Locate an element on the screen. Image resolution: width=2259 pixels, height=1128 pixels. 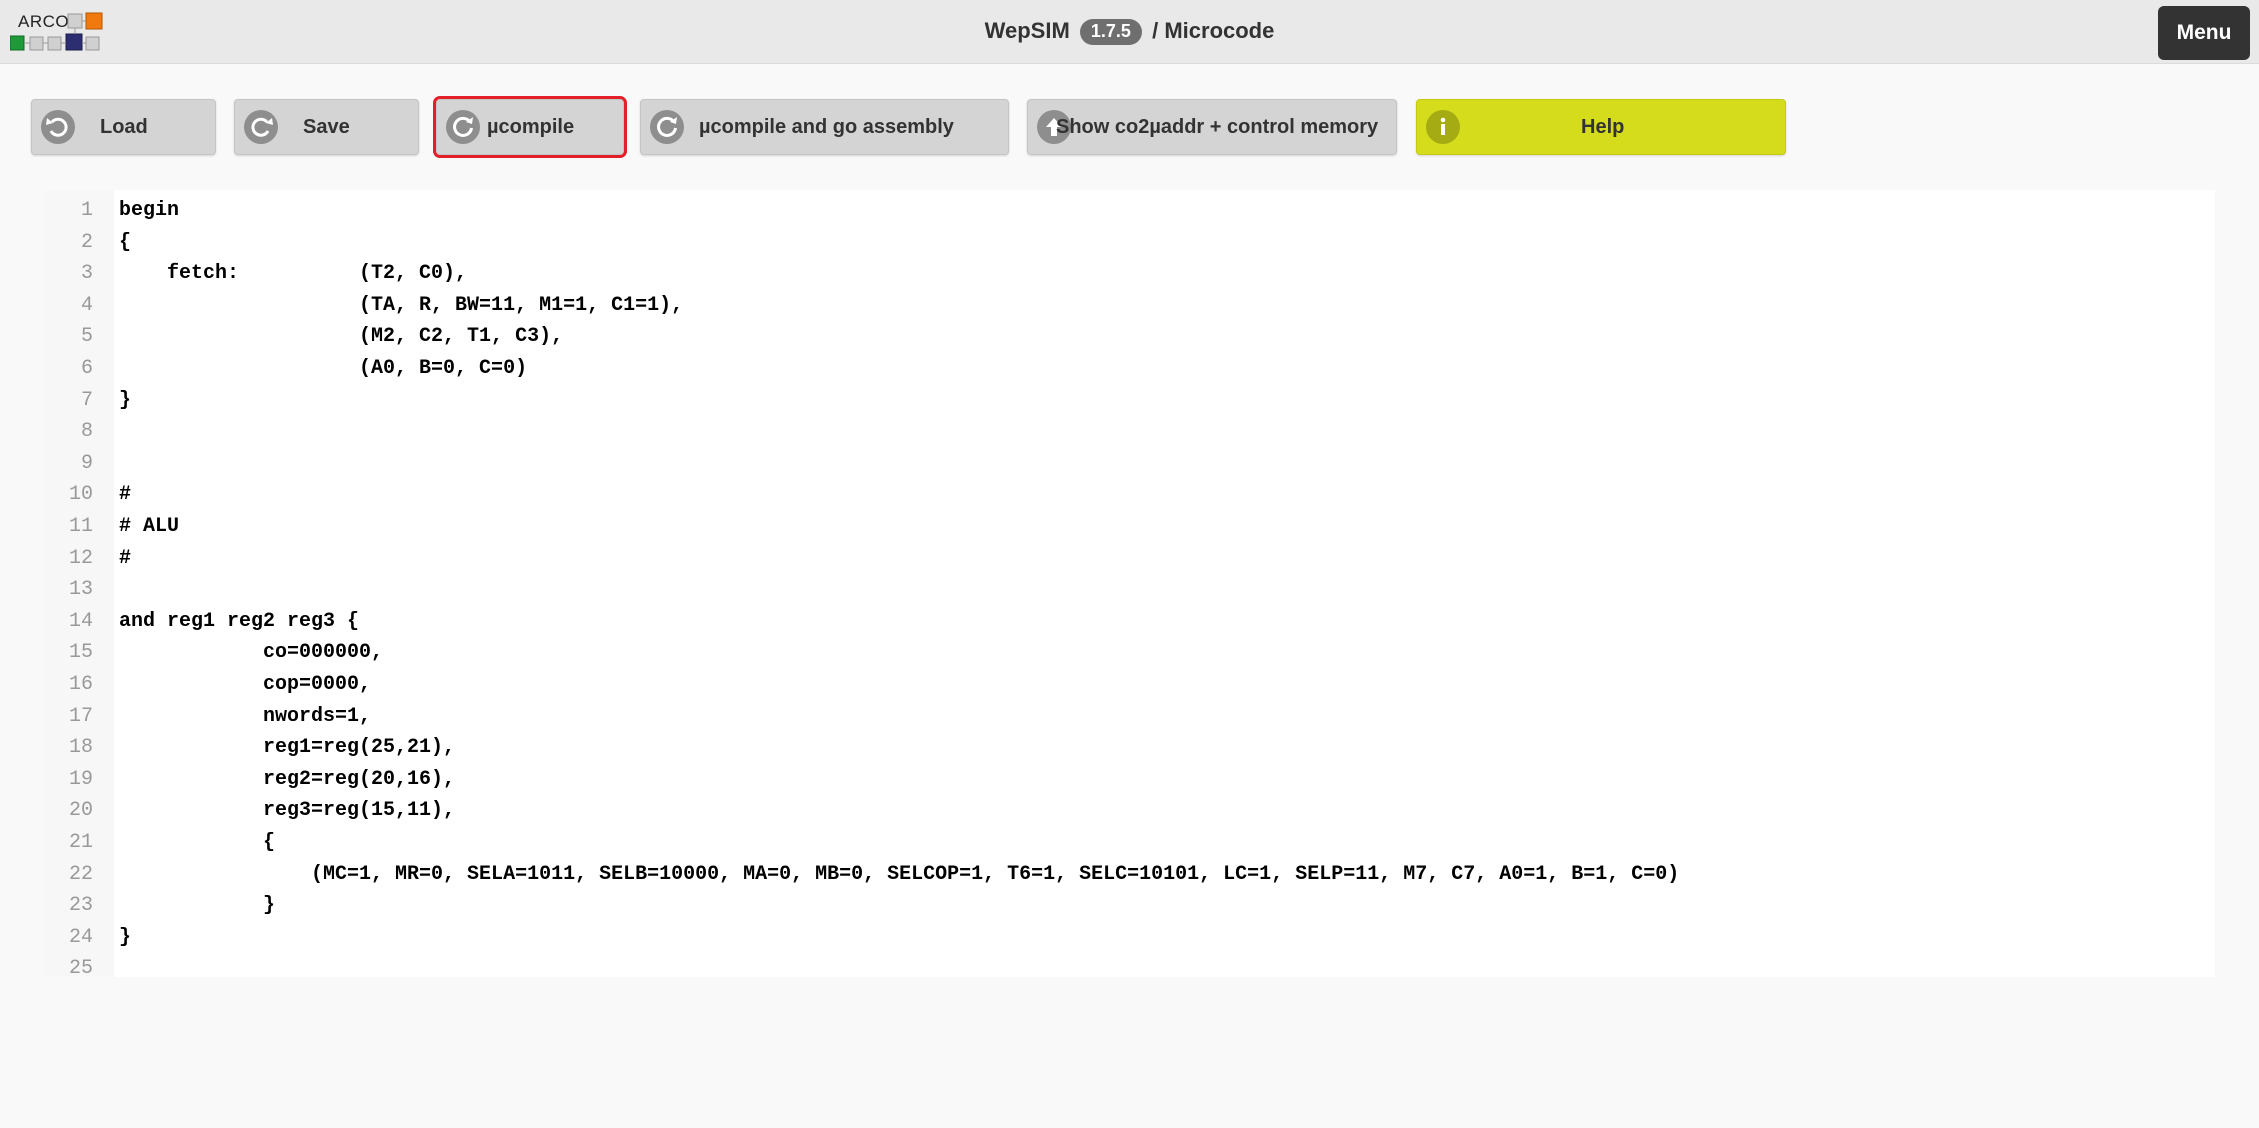
ucompile-label: µcompile is located at coordinates (531, 127).